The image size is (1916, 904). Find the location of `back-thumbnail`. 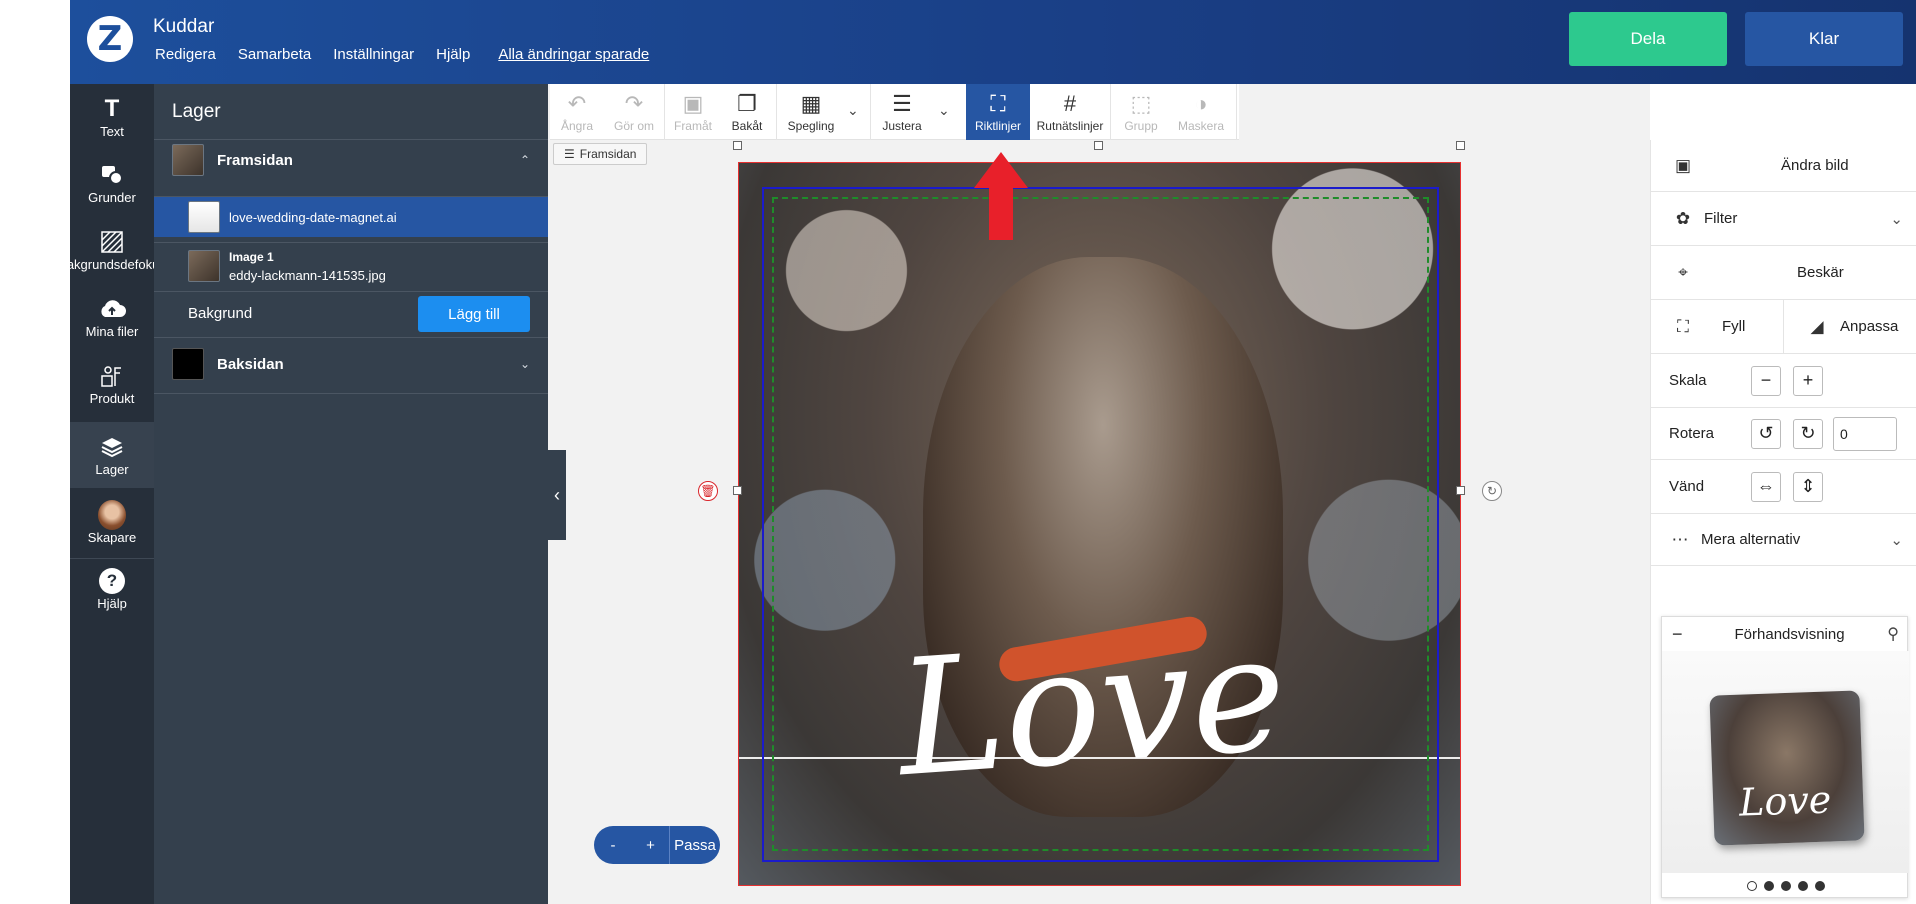

back-thumbnail is located at coordinates (188, 364).